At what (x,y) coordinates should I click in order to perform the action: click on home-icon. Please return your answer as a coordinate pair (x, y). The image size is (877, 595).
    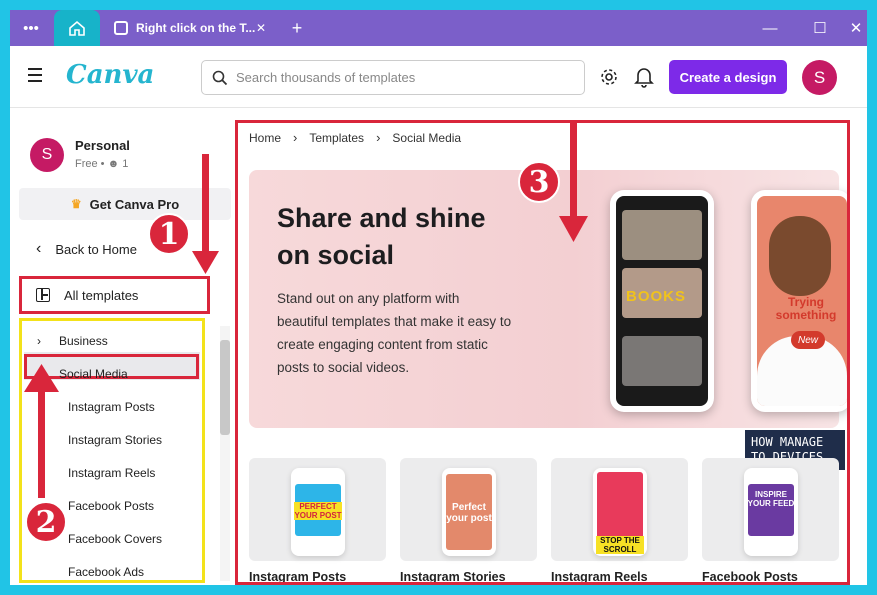
    Looking at the image, I should click on (77, 28).